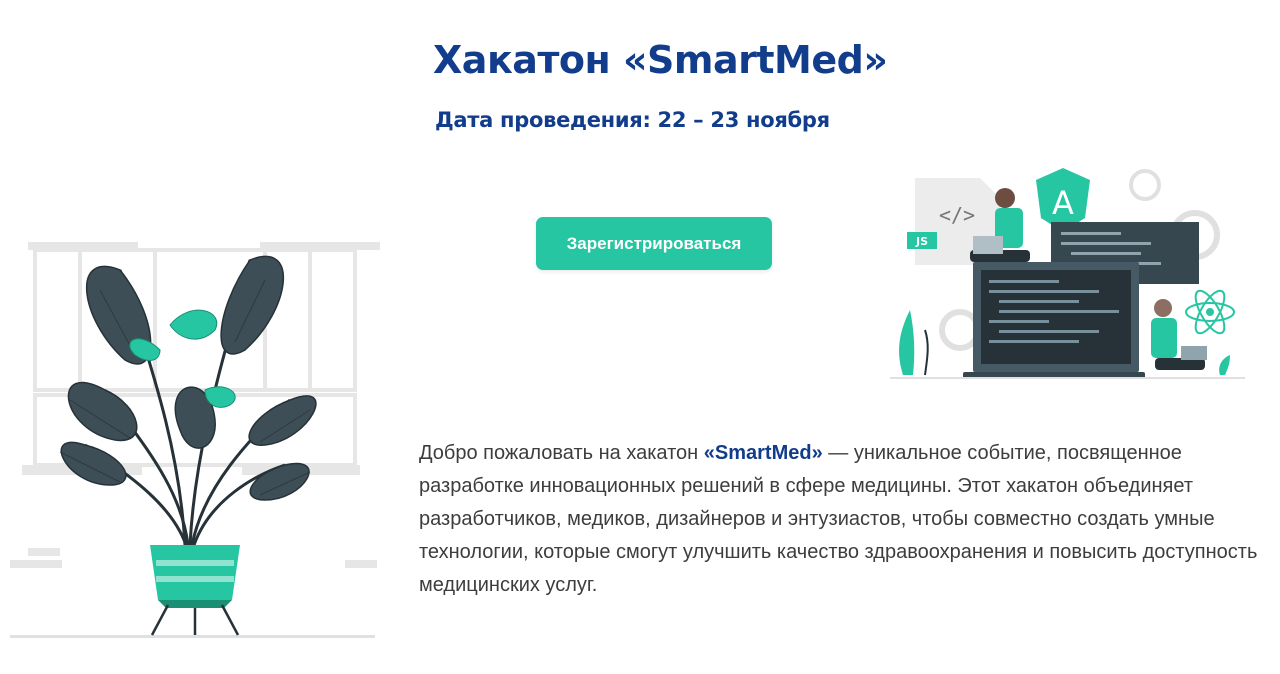  What do you see at coordinates (1063, 203) in the screenshot?
I see `svg-text: A` at bounding box center [1063, 203].